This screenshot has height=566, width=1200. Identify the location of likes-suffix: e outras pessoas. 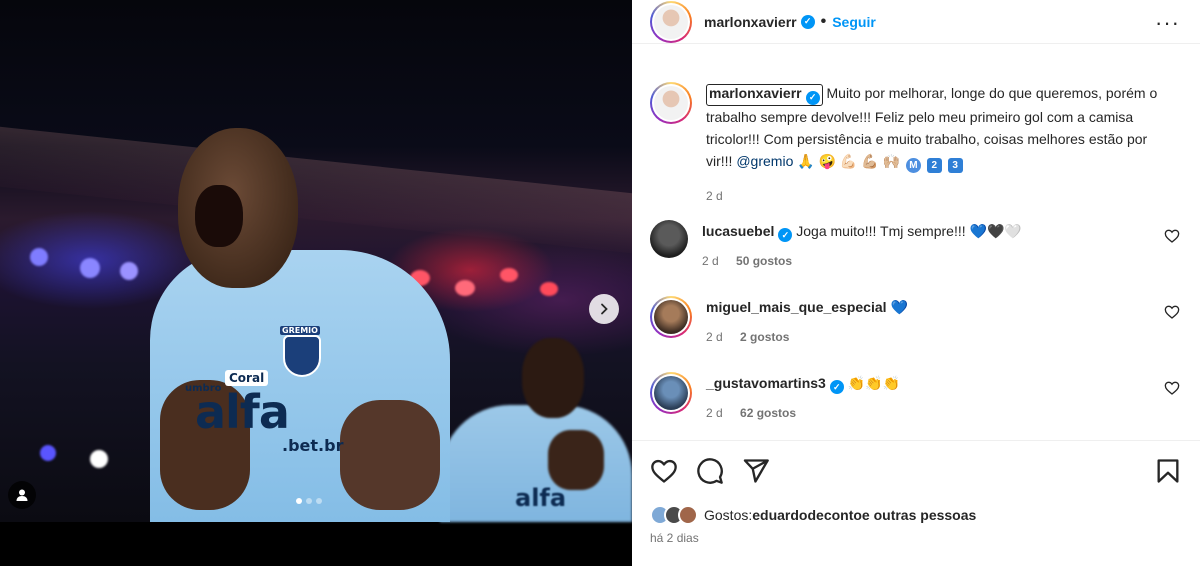
(919, 515).